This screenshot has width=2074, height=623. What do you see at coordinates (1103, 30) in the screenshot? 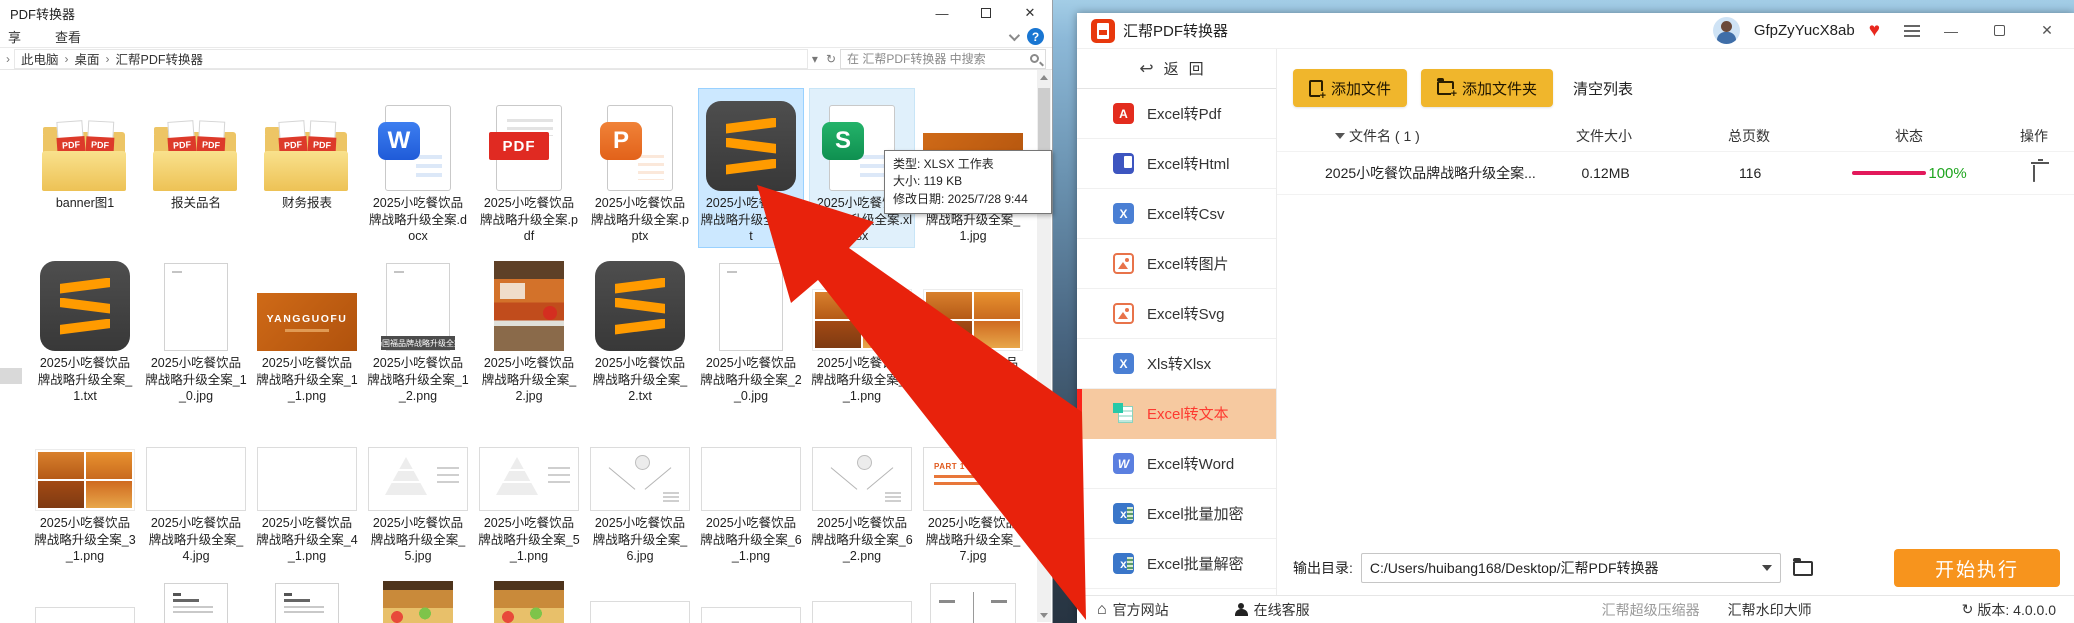
I see `app-logo-icon` at bounding box center [1103, 30].